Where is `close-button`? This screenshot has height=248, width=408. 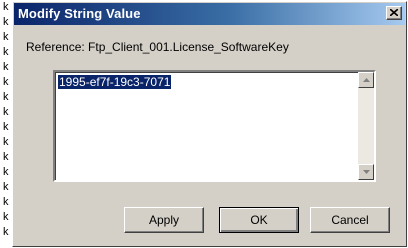 close-button is located at coordinates (394, 13).